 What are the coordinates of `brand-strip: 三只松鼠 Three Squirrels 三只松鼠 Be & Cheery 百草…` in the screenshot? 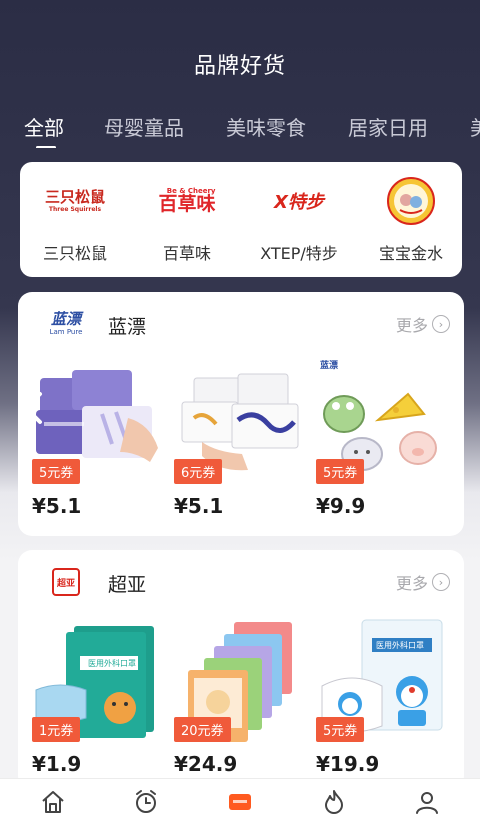 It's located at (241, 219).